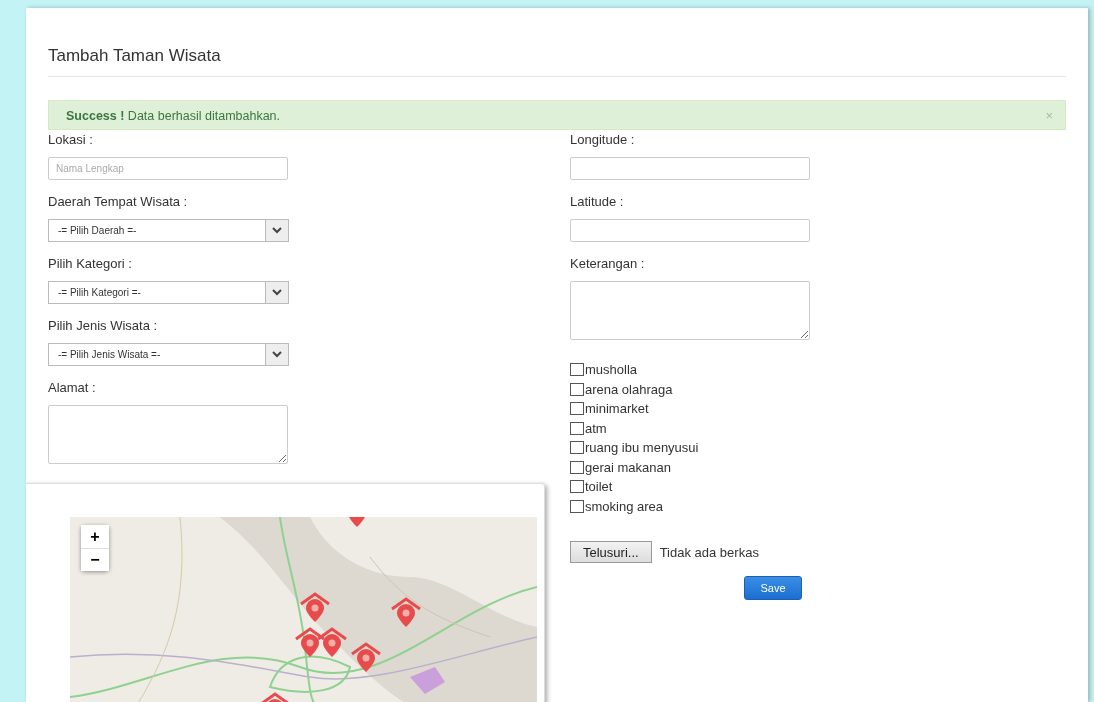 This screenshot has height=702, width=1094. What do you see at coordinates (95, 536) in the screenshot?
I see `zoom-in-button: +` at bounding box center [95, 536].